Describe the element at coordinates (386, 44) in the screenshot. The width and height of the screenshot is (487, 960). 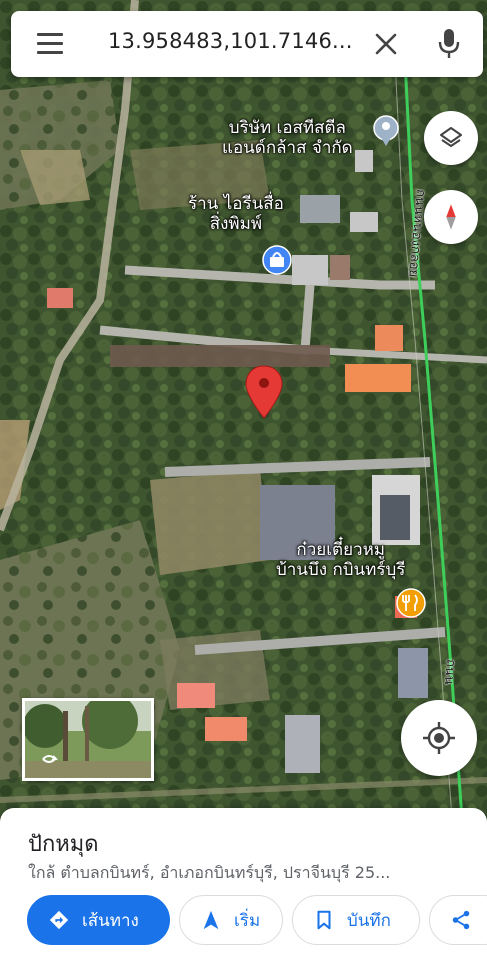
I see `close-icon` at that location.